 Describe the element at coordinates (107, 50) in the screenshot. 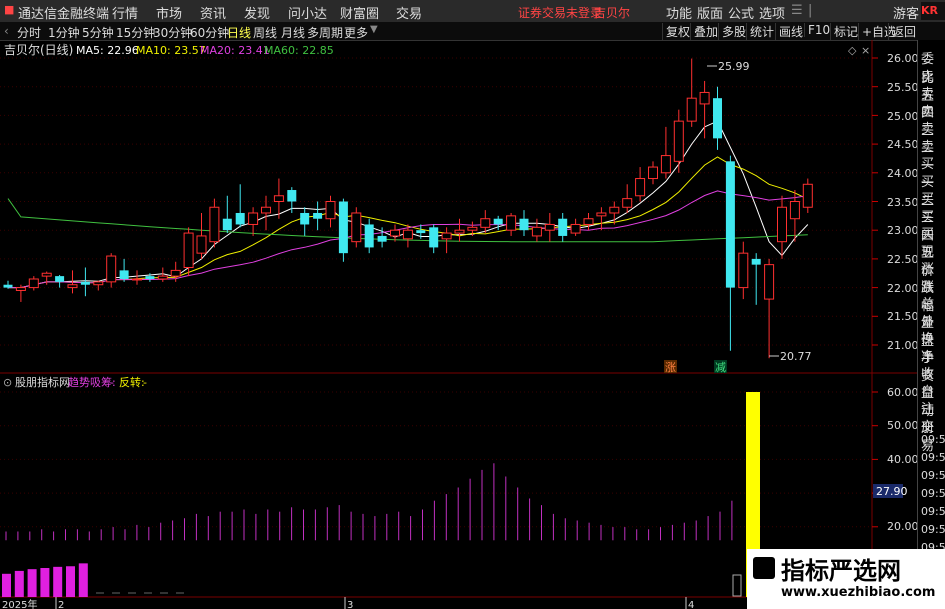

I see `ma5-label: MA5: 22.96` at that location.